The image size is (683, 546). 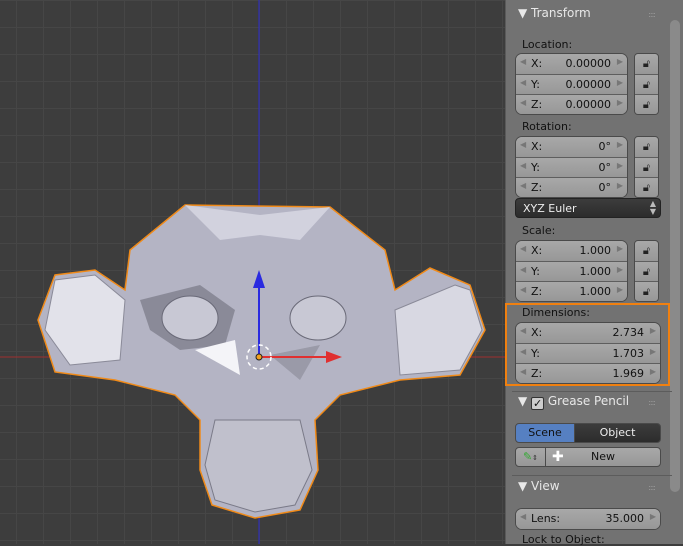 I want to click on scale-locks: 🔓︎ 🔓︎ 🔓︎, so click(x=646, y=271).